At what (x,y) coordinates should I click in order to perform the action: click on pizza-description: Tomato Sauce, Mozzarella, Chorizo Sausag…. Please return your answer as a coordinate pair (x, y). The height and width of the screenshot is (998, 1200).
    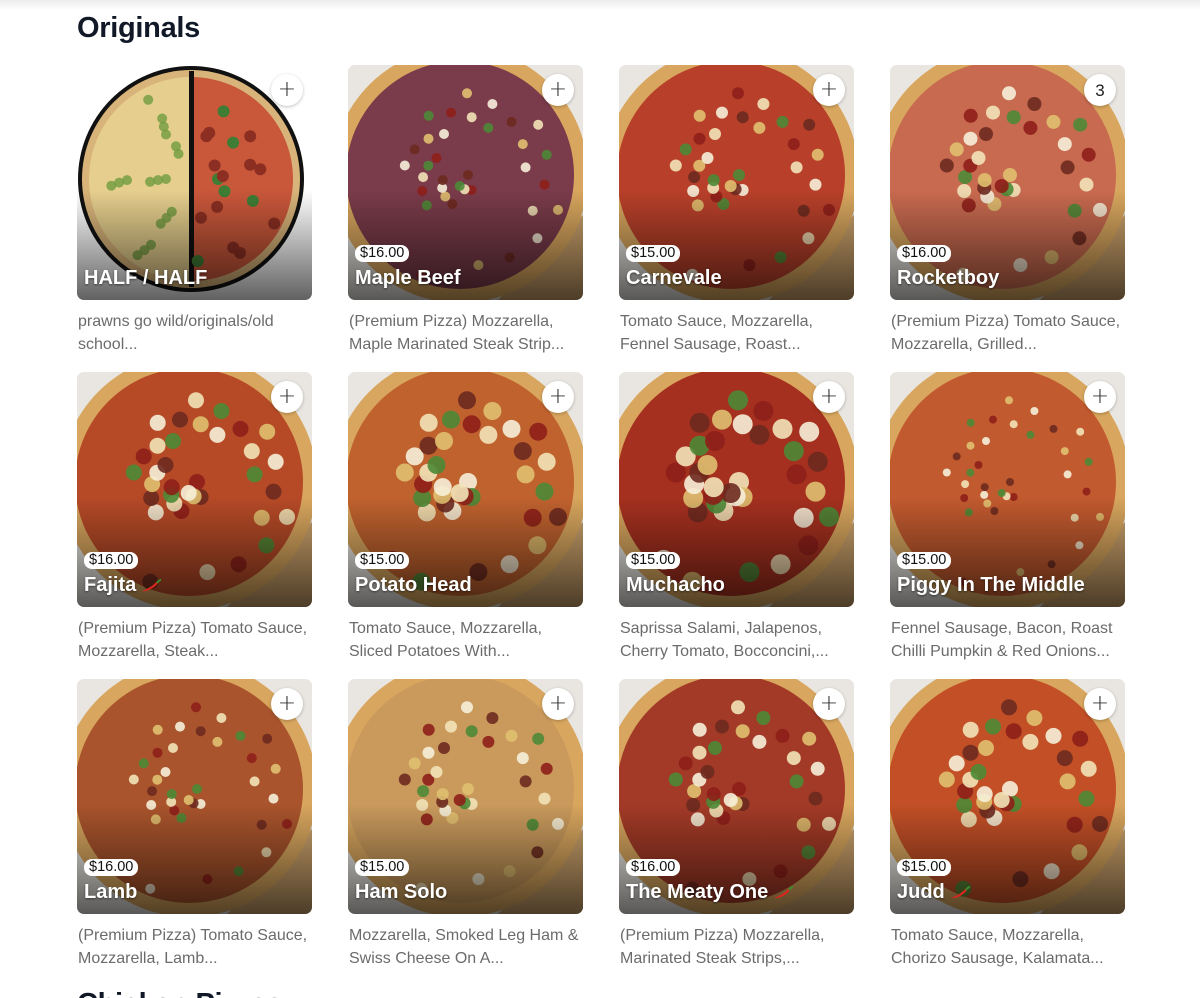
    Looking at the image, I should click on (997, 947).